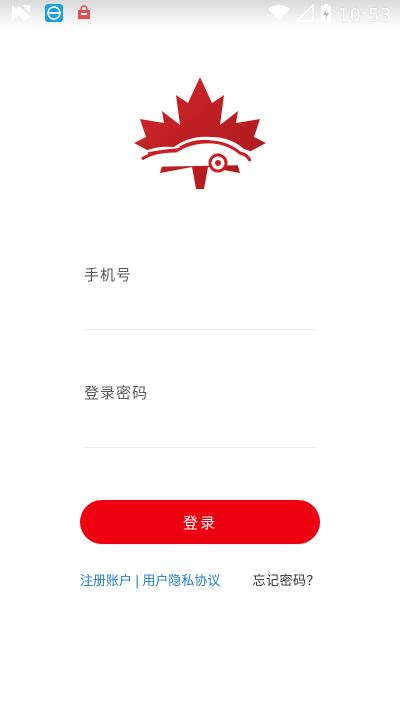 This screenshot has height=710, width=400. Describe the element at coordinates (21, 15) in the screenshot. I see `signal-icon` at that location.